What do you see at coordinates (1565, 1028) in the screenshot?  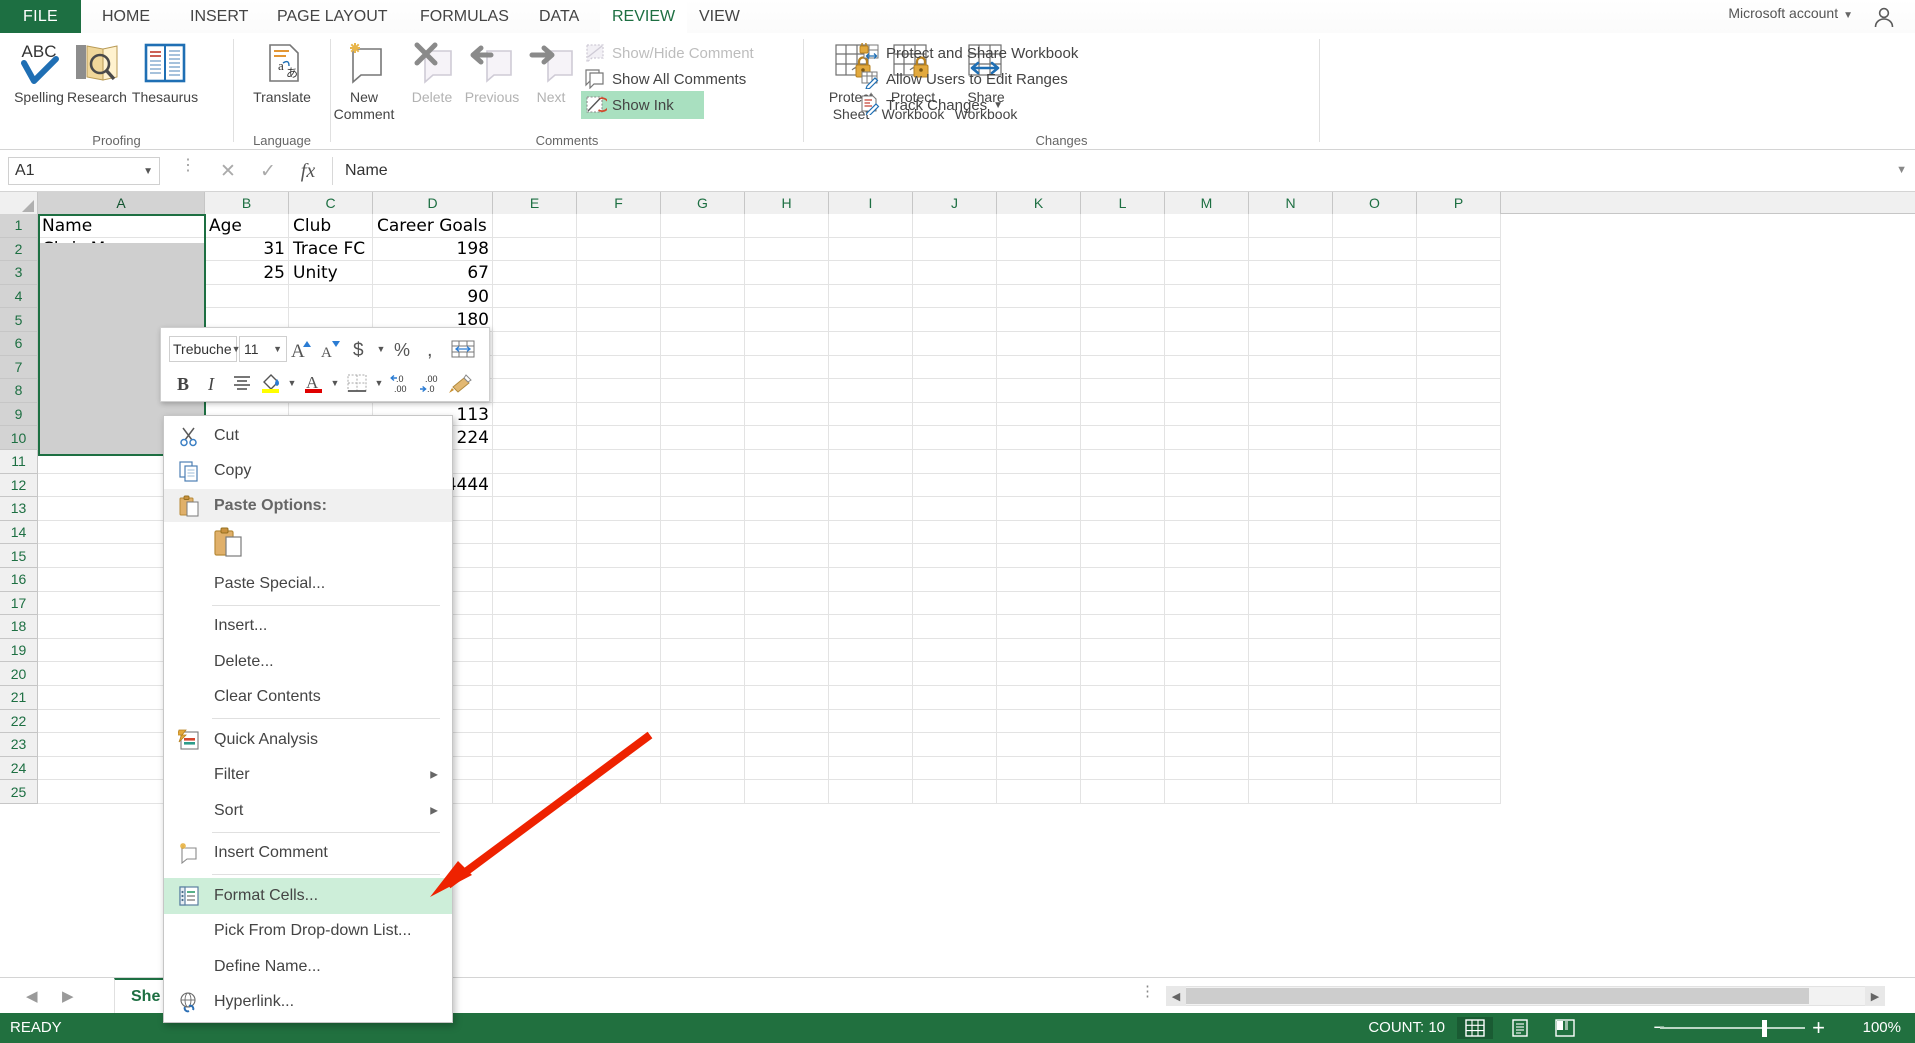 I see `page-break-preview-button` at bounding box center [1565, 1028].